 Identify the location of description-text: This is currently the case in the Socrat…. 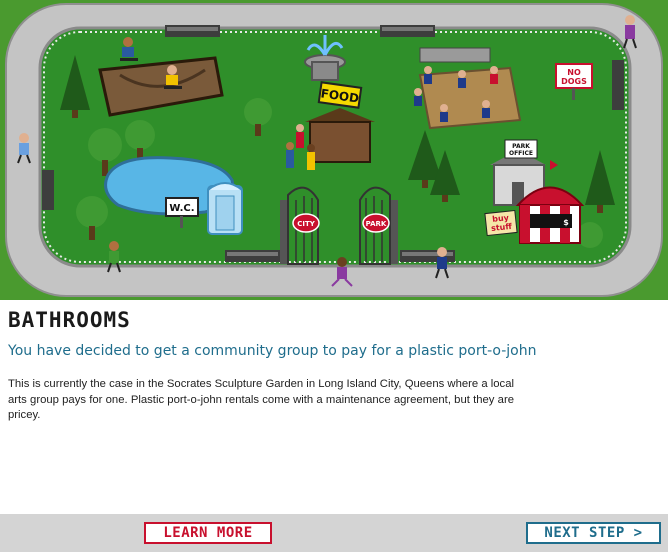
(261, 399).